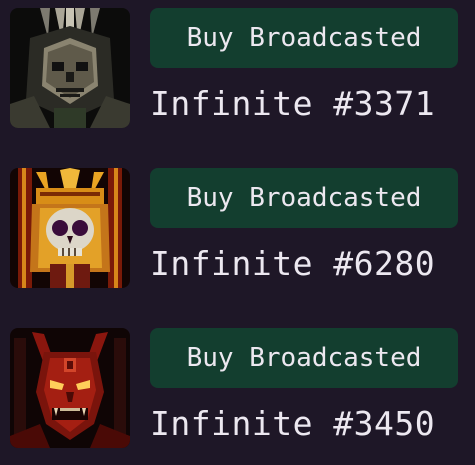  Describe the element at coordinates (293, 423) in the screenshot. I see `nft-title: Infinite #3450` at that location.